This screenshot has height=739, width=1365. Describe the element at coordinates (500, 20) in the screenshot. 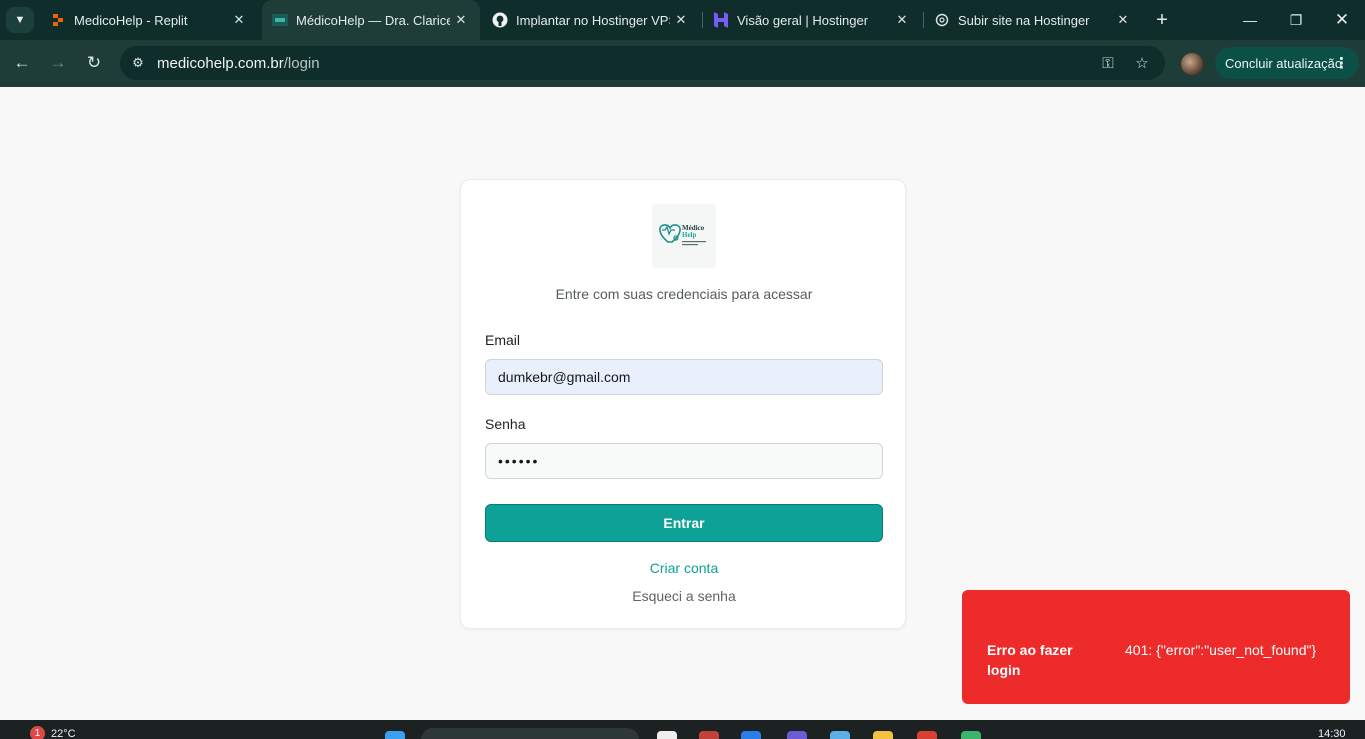

I see `github-icon` at that location.